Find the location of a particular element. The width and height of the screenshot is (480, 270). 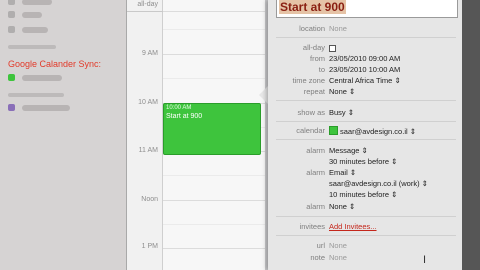

alarm-add-value: None is located at coordinates (338, 206).